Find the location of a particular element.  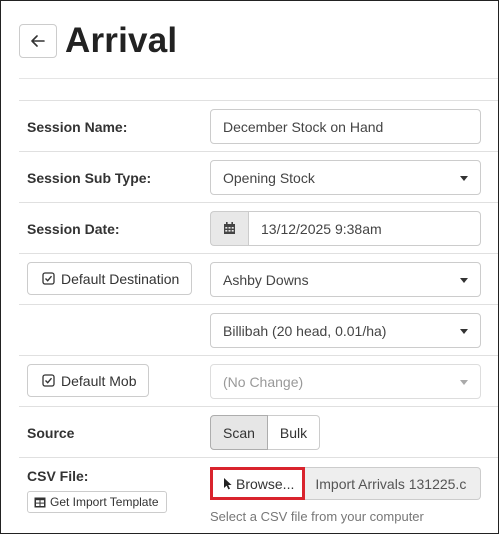

source-toggle-group: Scan Bulk is located at coordinates (265, 432).